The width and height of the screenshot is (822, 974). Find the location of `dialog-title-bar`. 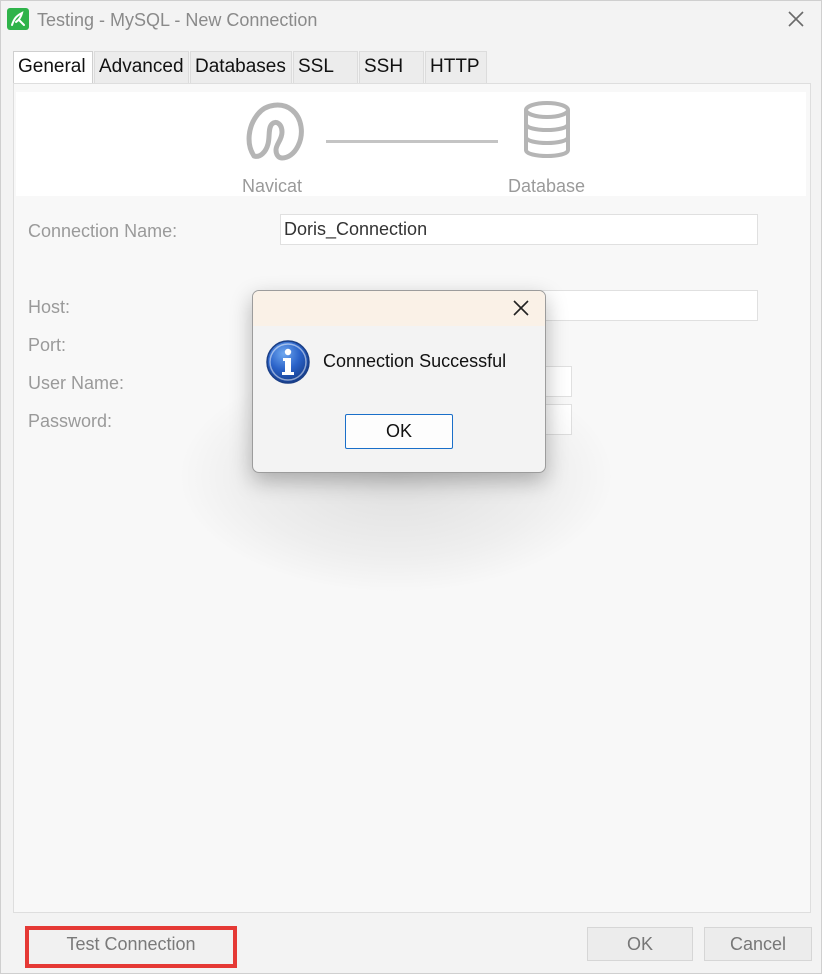

dialog-title-bar is located at coordinates (399, 308).